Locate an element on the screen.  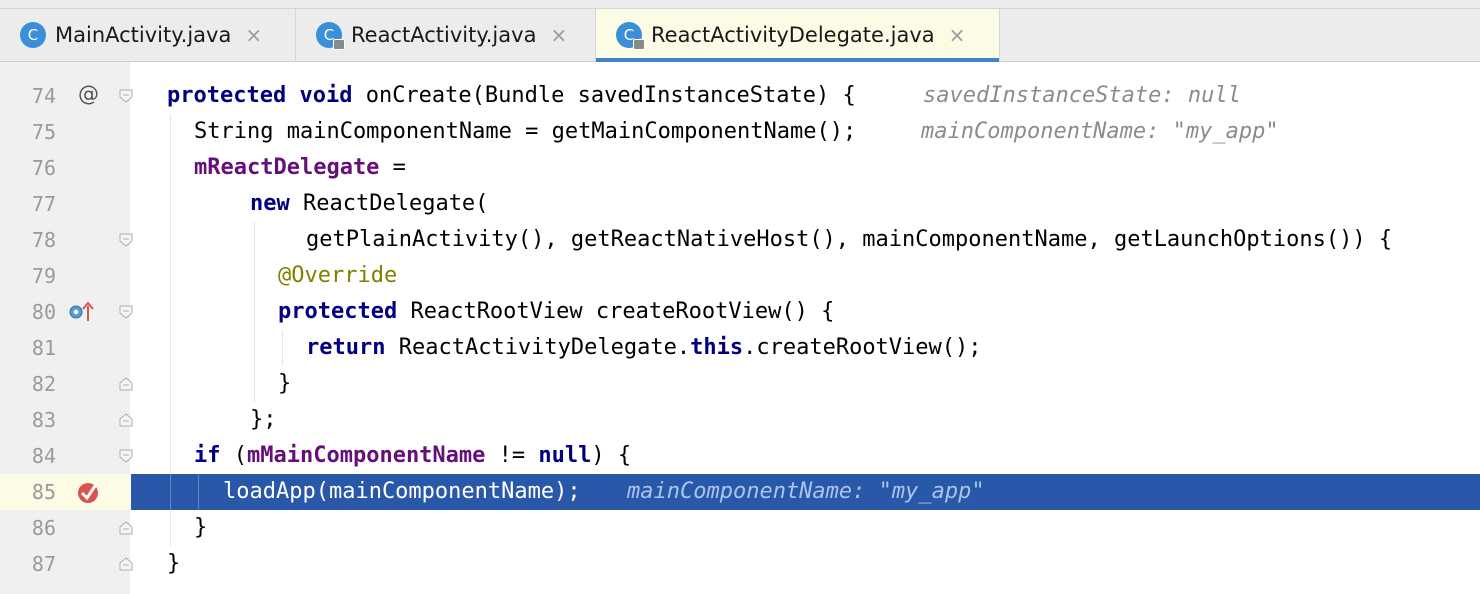
code-line-77: 77 new ReactDelegate( is located at coordinates (740, 204).